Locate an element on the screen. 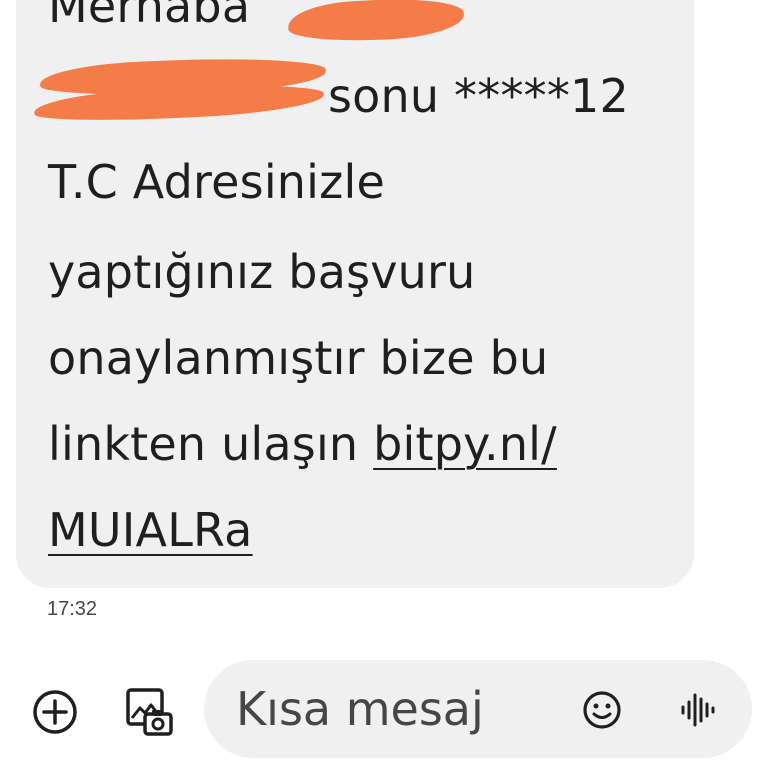 The height and width of the screenshot is (768, 768). add-button is located at coordinates (55, 712).